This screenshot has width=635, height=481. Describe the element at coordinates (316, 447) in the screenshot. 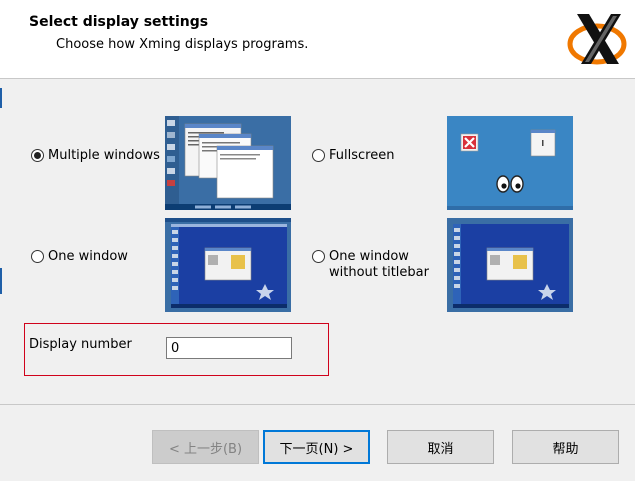

I see `next-button: 下一页(N) >` at that location.